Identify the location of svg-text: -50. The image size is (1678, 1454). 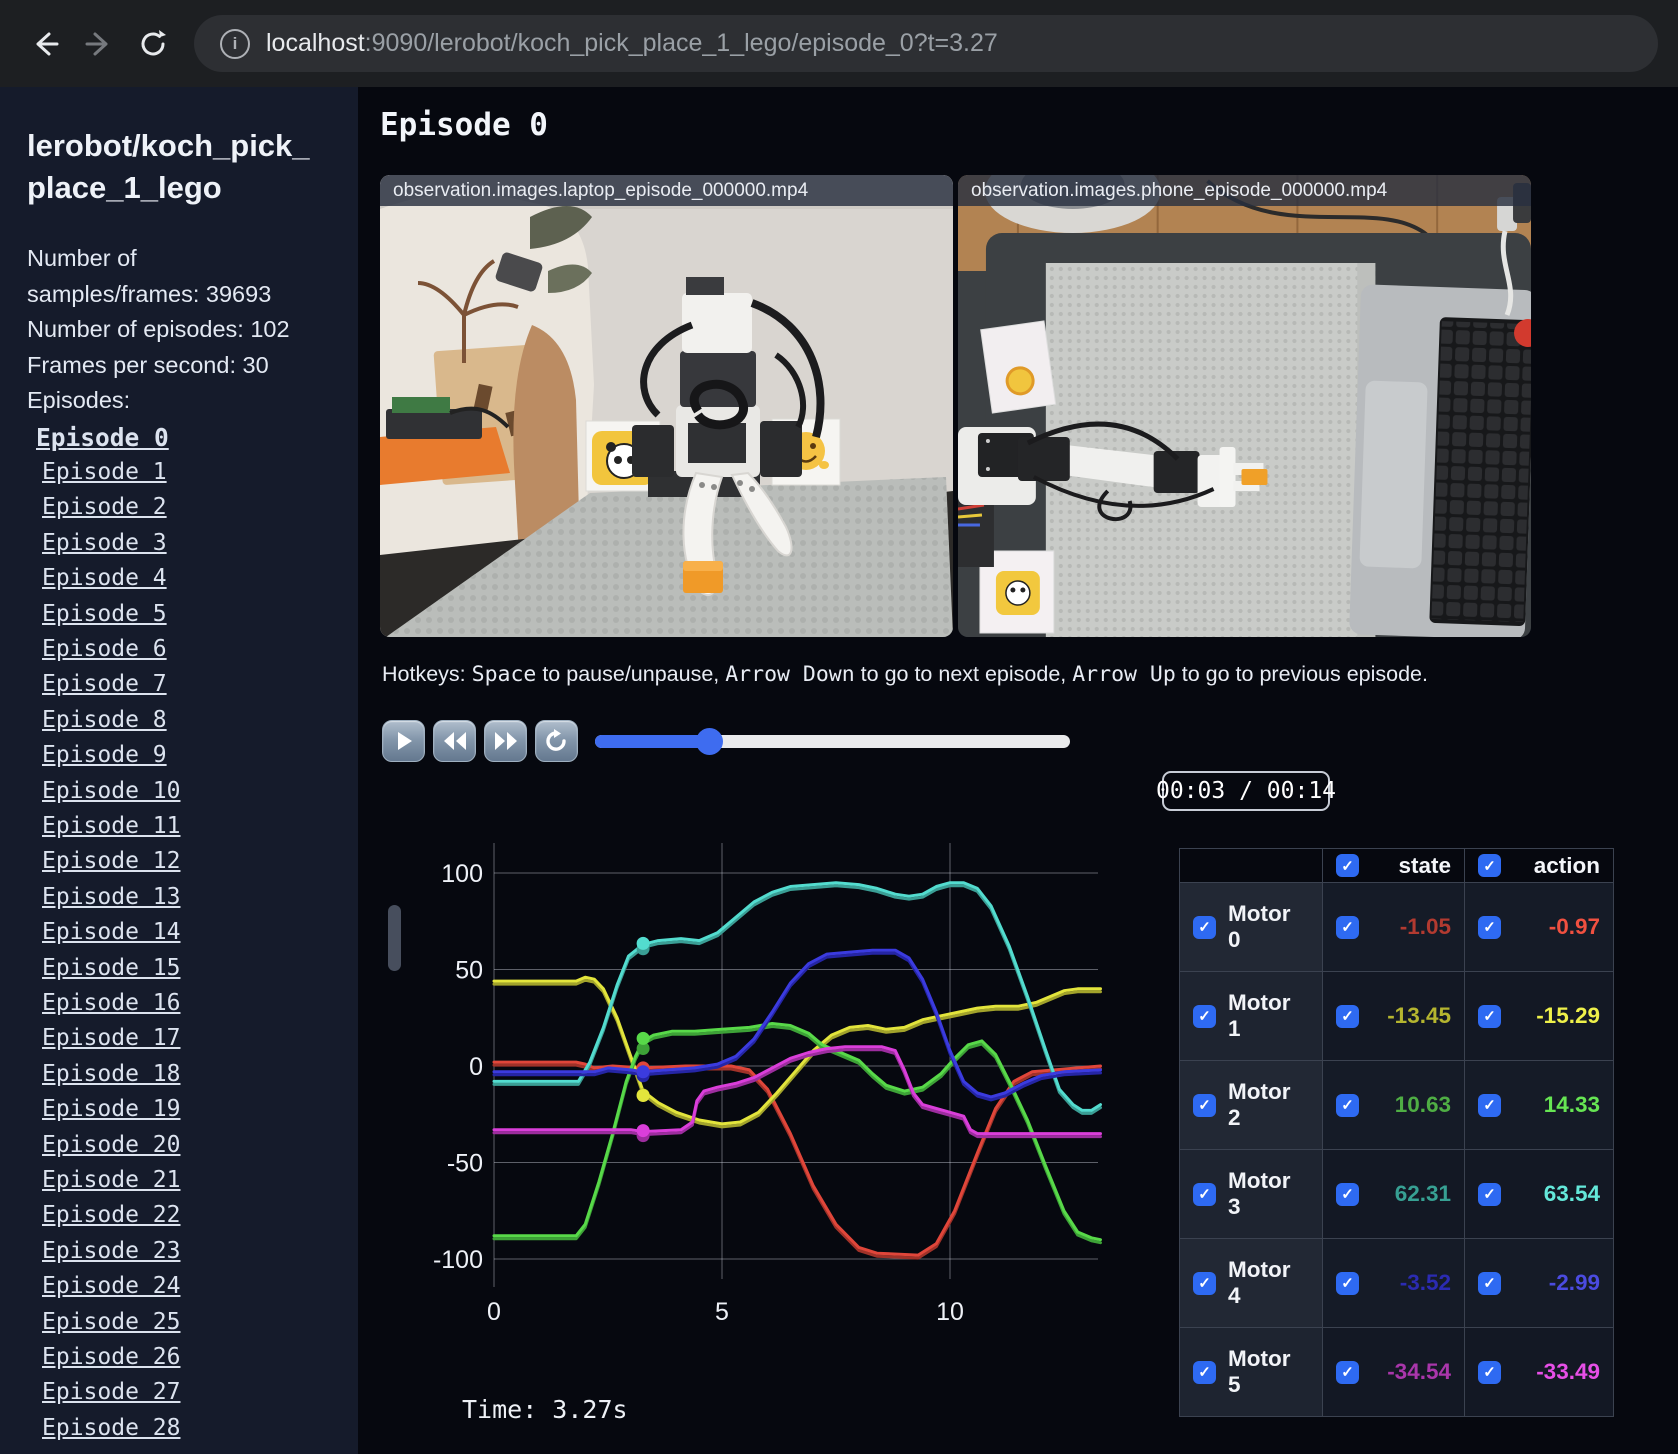
(465, 1164).